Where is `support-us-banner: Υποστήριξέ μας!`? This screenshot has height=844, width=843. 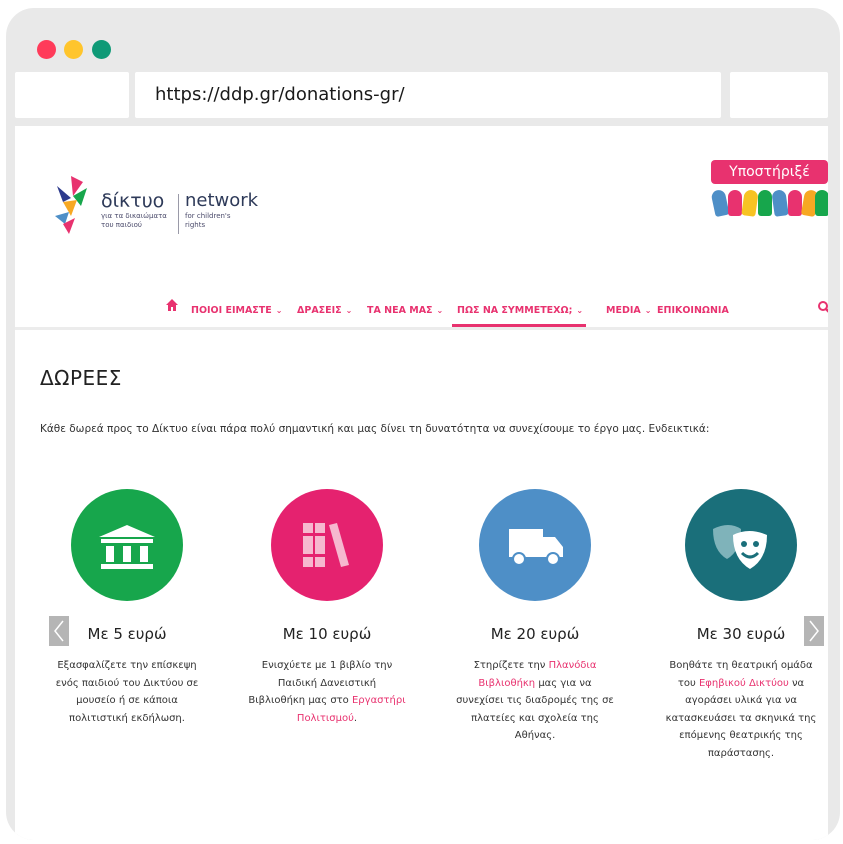
support-us-banner: Υποστήριξέ μας! is located at coordinates (769, 189).